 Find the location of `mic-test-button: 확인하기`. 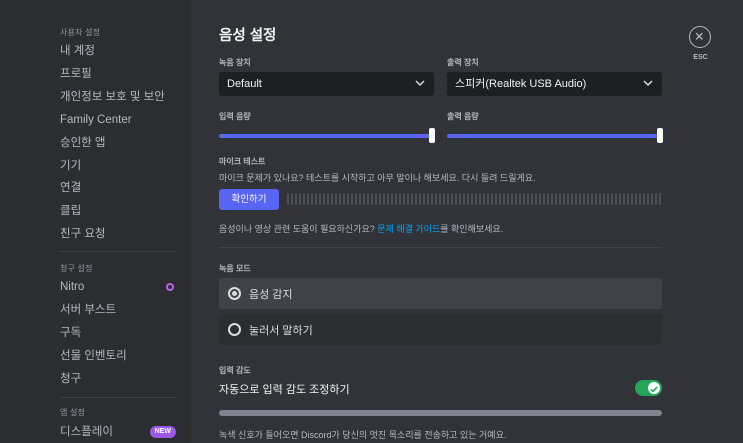

mic-test-button: 확인하기 is located at coordinates (249, 199).